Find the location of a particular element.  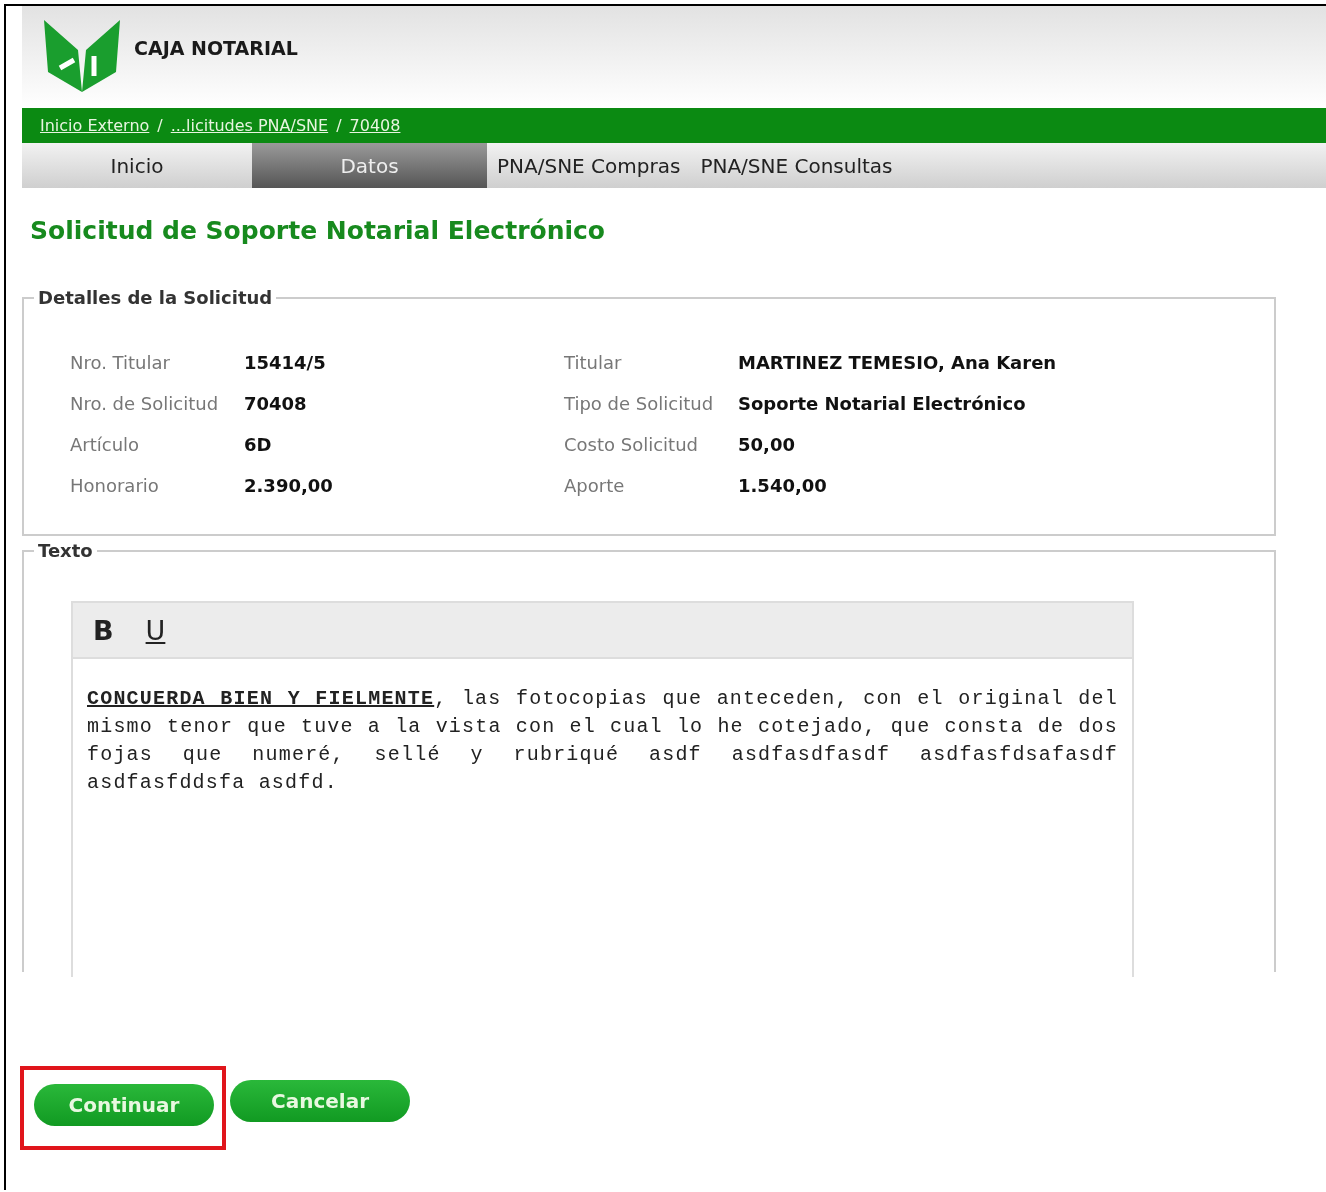

bold-button: B is located at coordinates (103, 630).